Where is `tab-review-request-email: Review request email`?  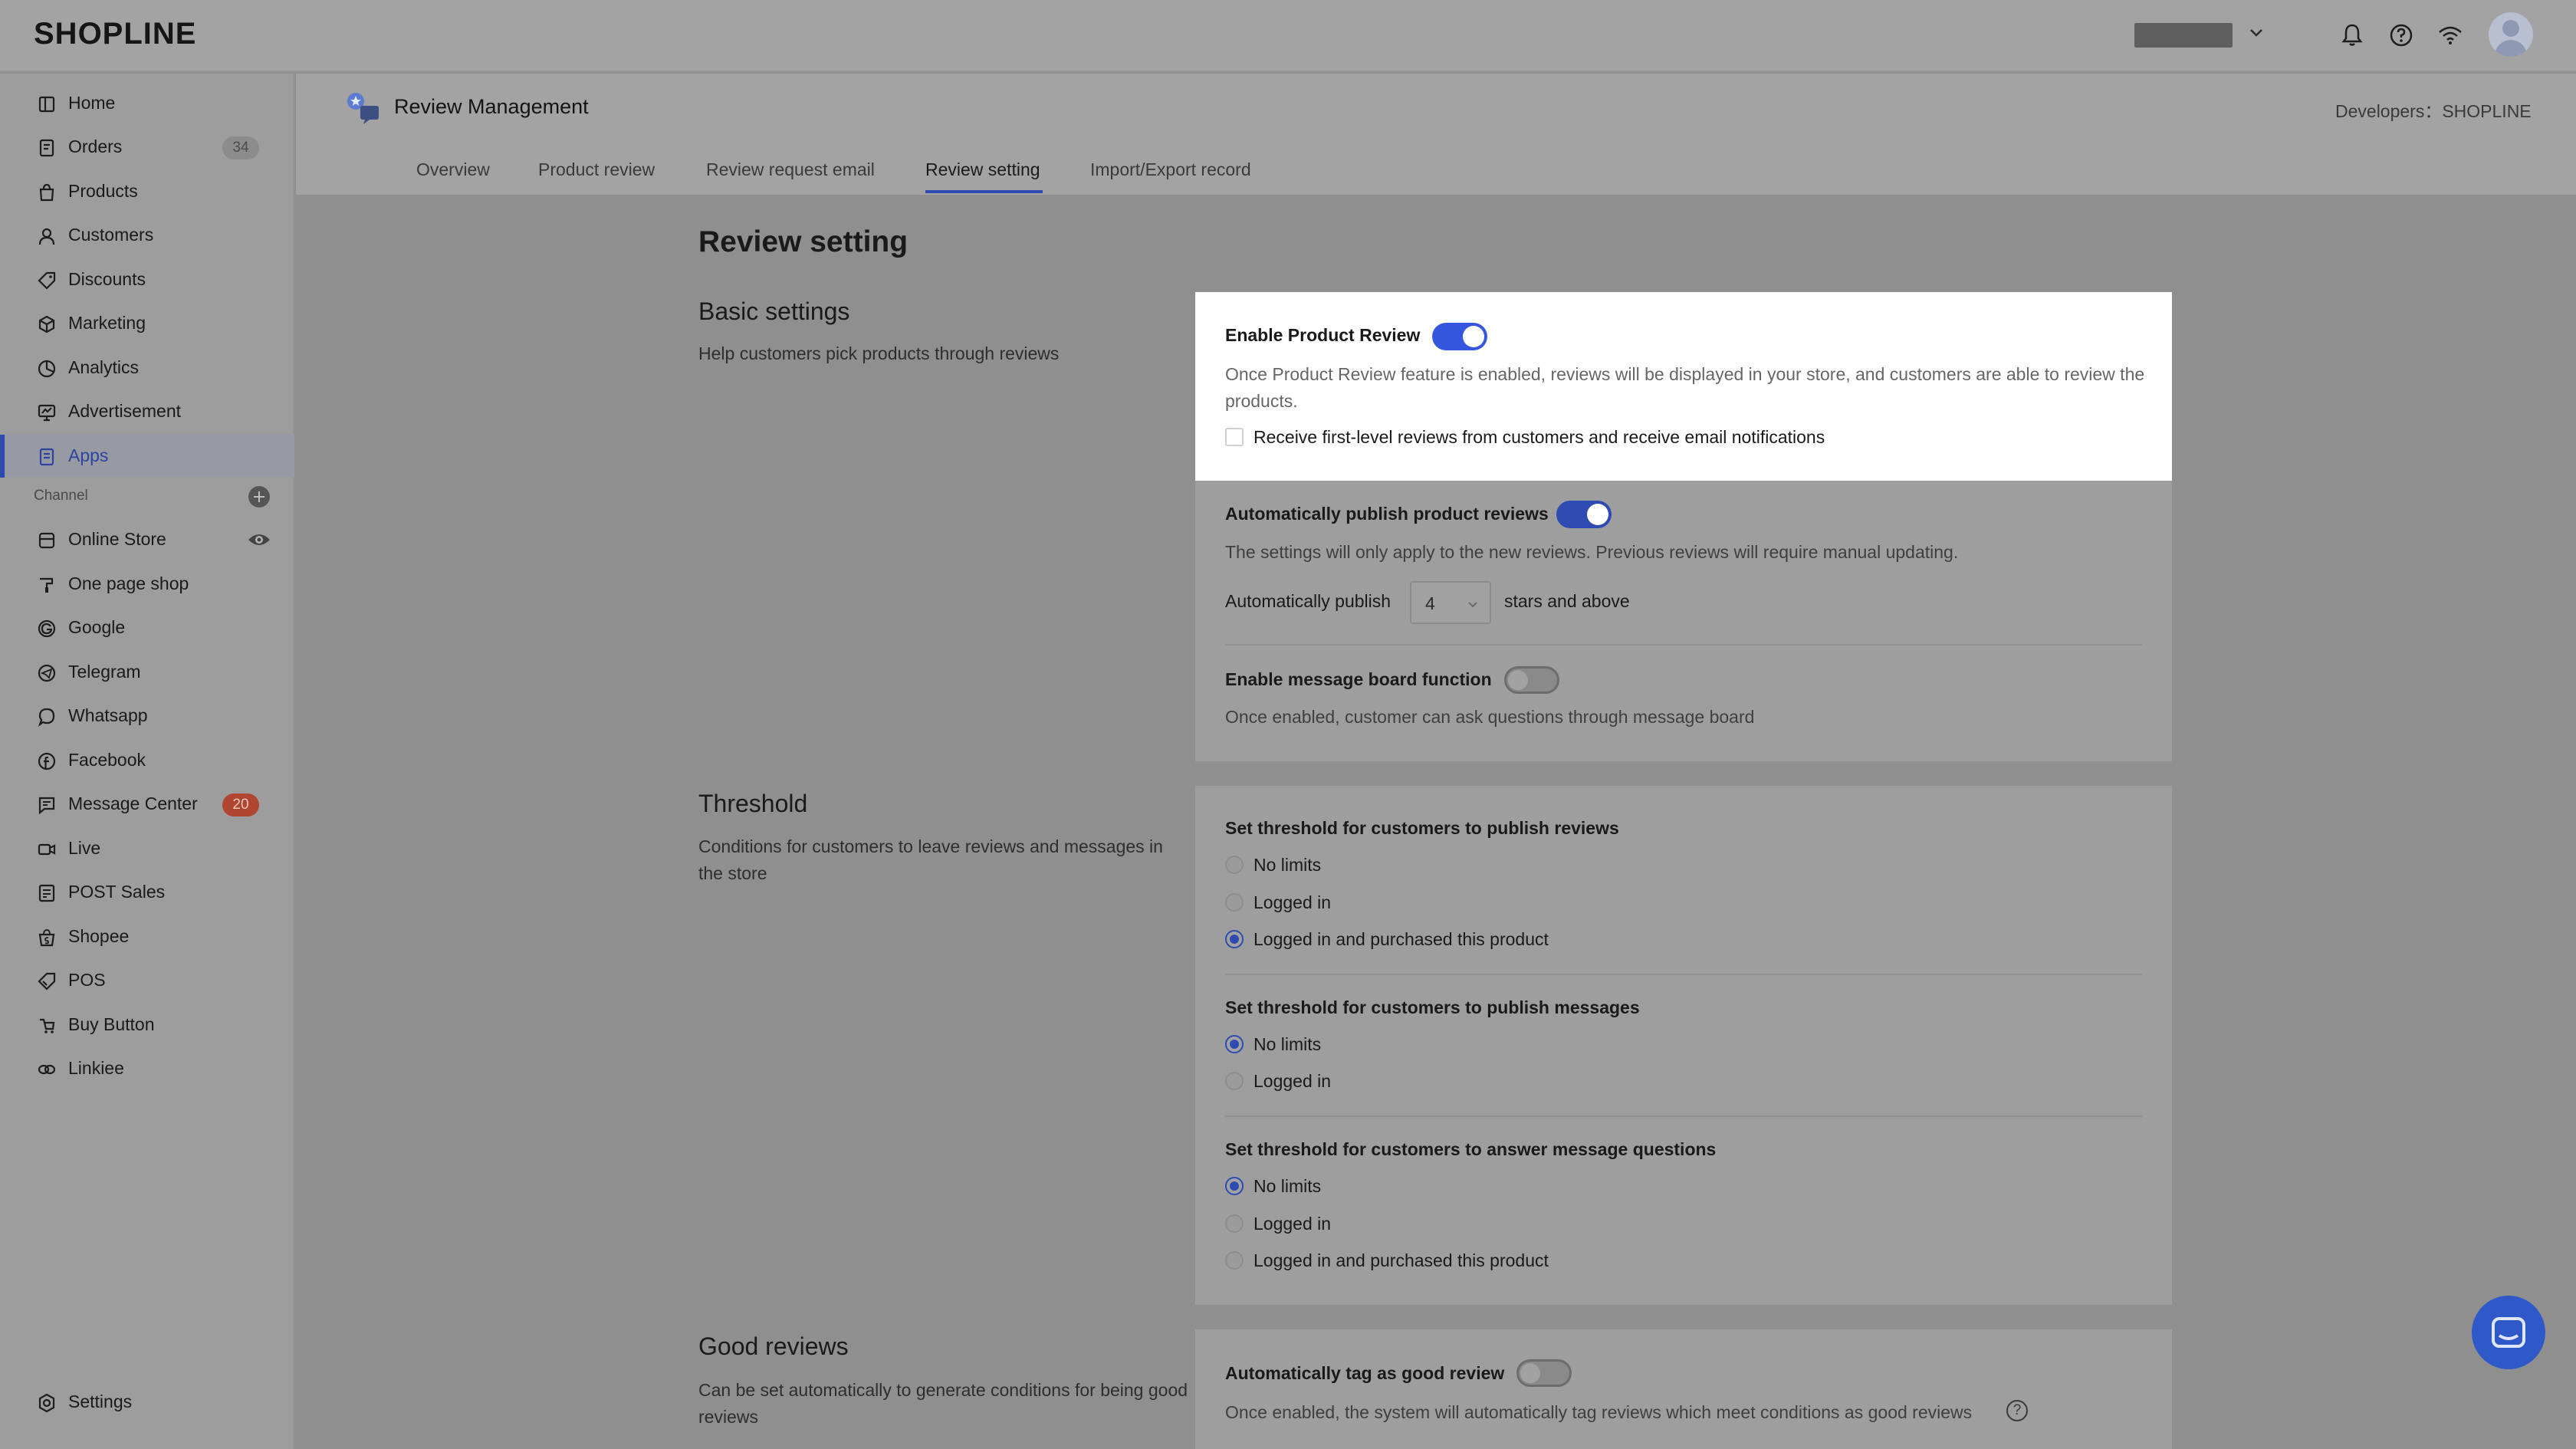 tab-review-request-email: Review request email is located at coordinates (791, 169).